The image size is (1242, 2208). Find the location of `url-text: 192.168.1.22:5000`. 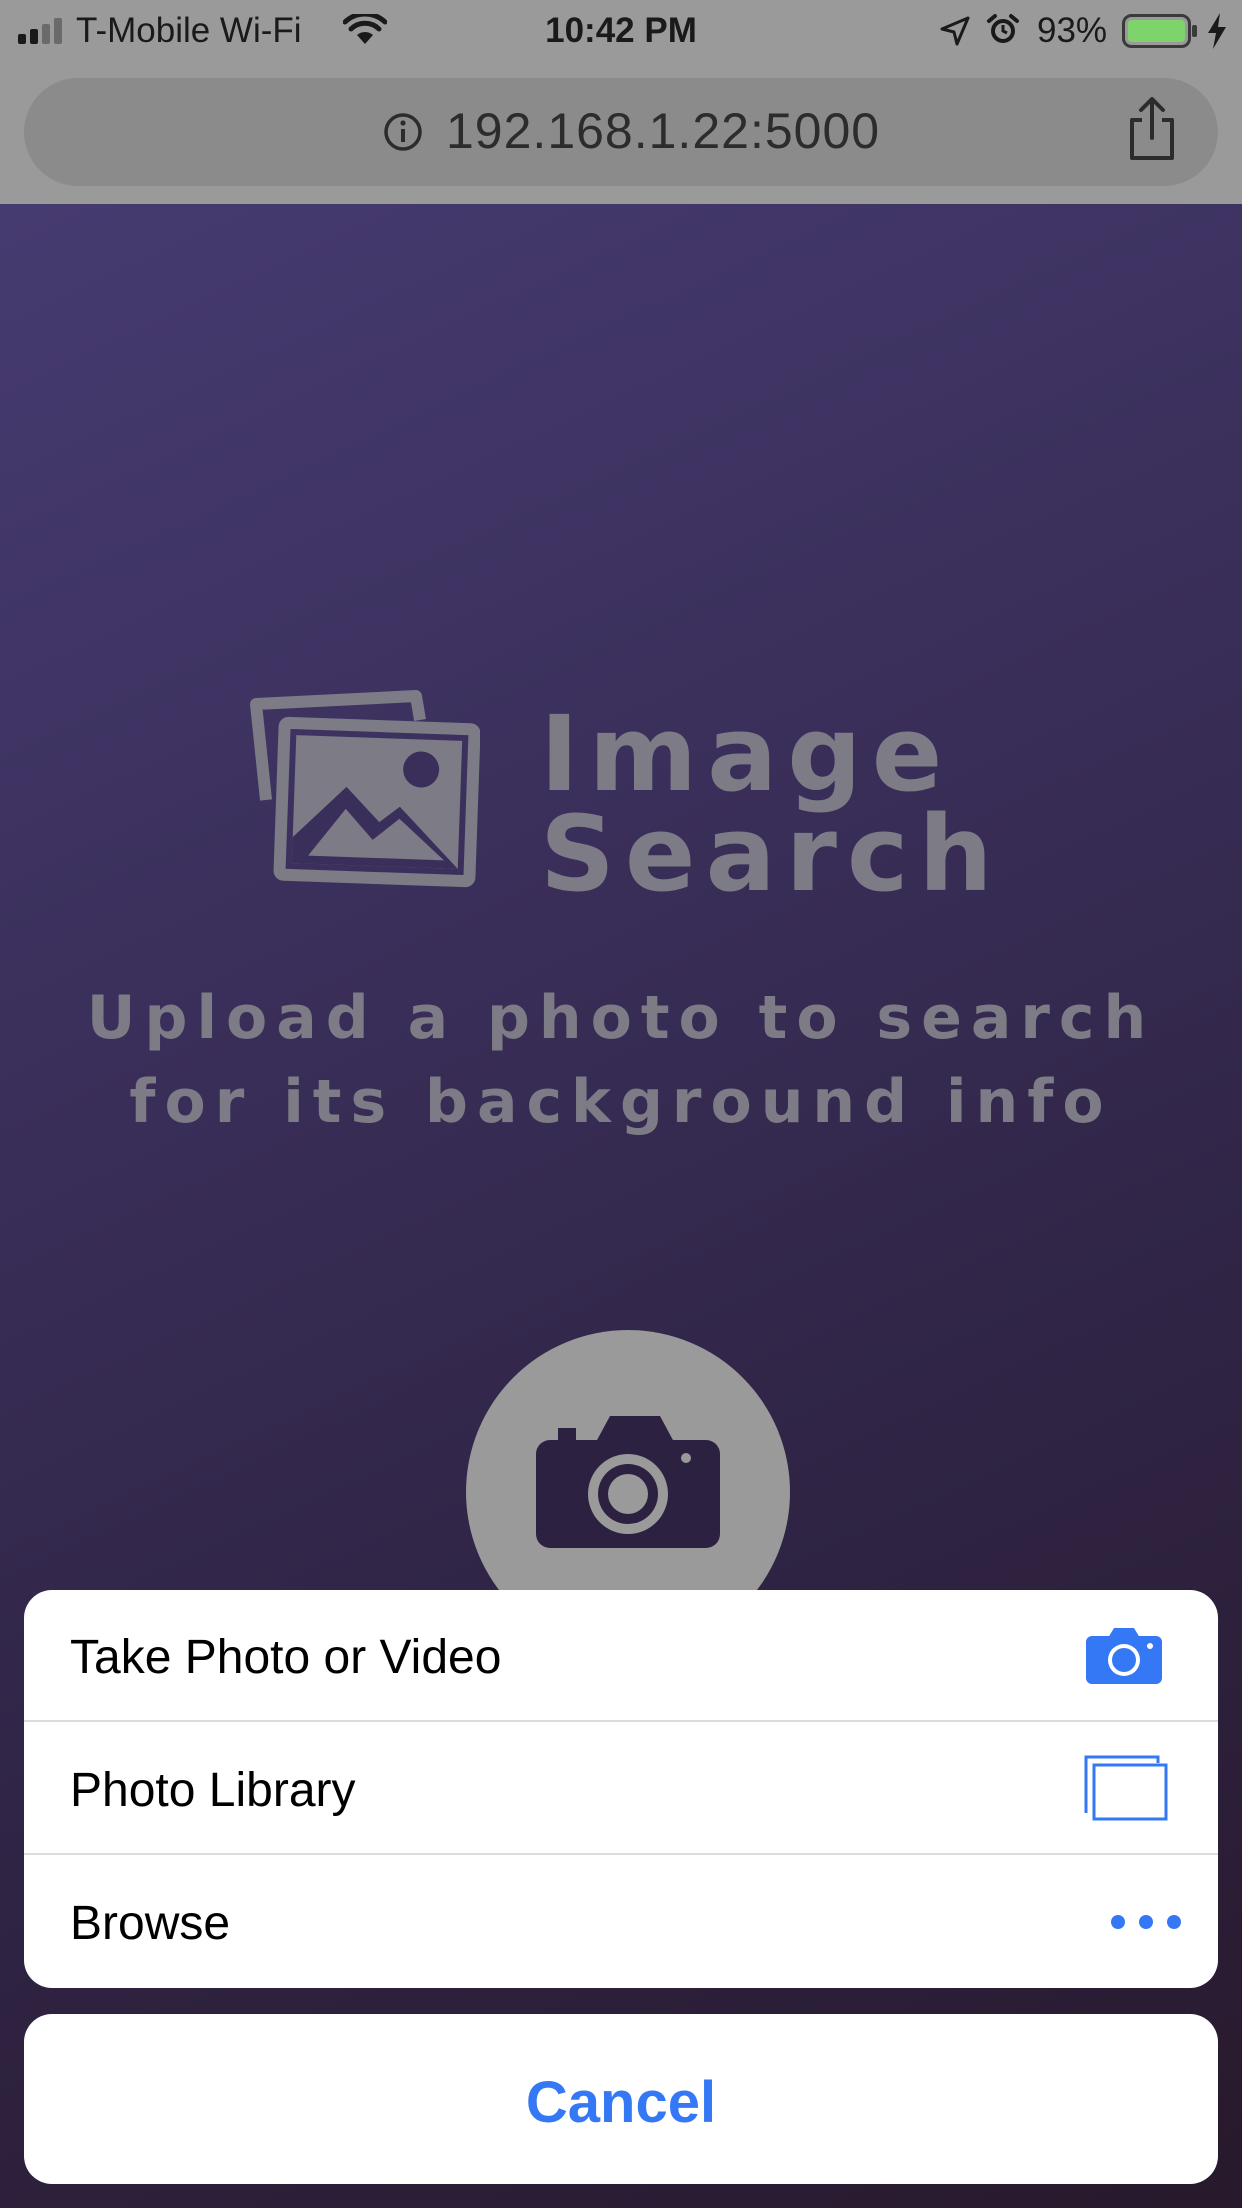

url-text: 192.168.1.22:5000 is located at coordinates (663, 131).